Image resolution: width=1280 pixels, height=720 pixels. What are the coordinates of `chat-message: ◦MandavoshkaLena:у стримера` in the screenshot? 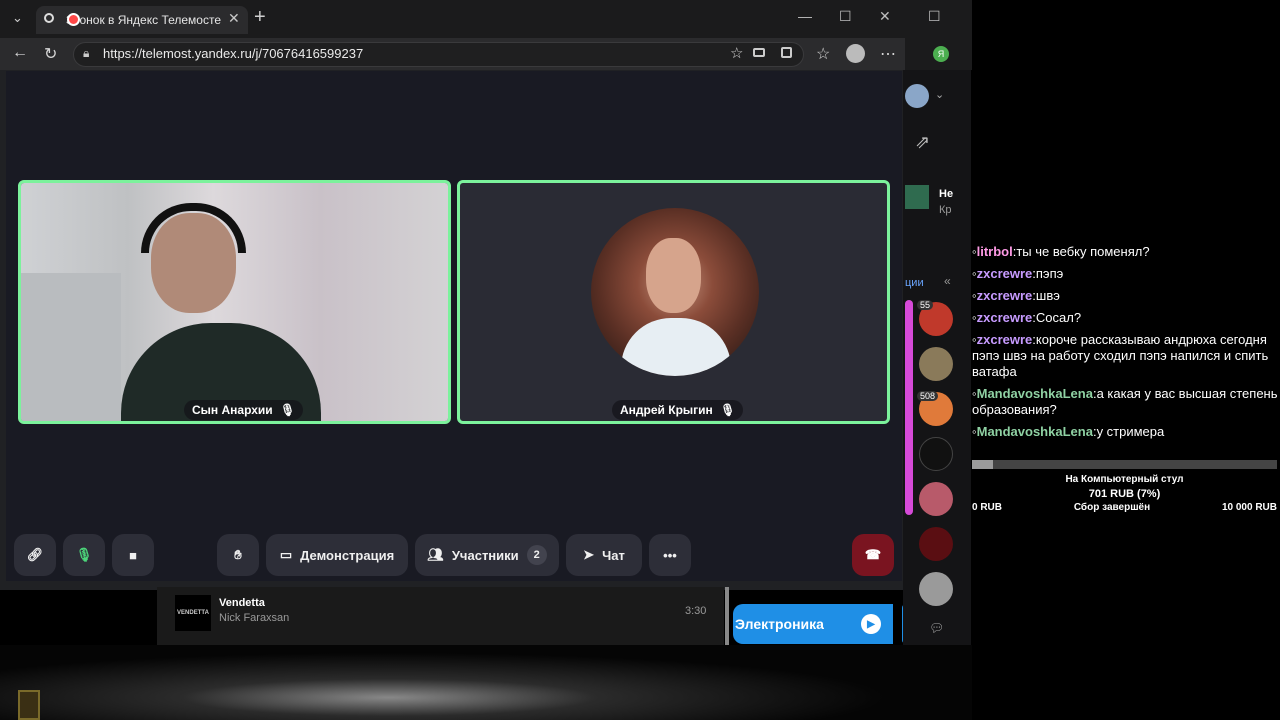 It's located at (1068, 431).